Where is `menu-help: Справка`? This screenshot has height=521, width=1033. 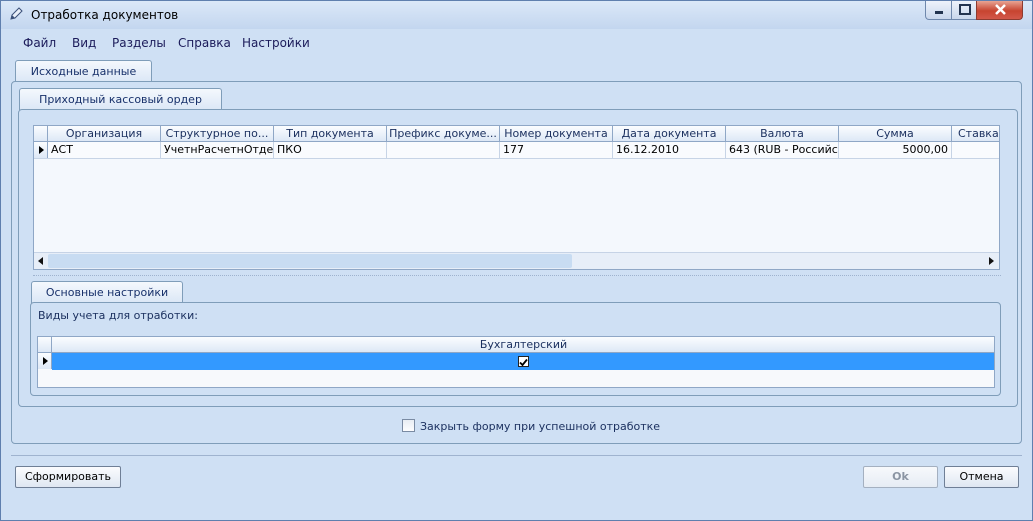
menu-help: Справка is located at coordinates (204, 43).